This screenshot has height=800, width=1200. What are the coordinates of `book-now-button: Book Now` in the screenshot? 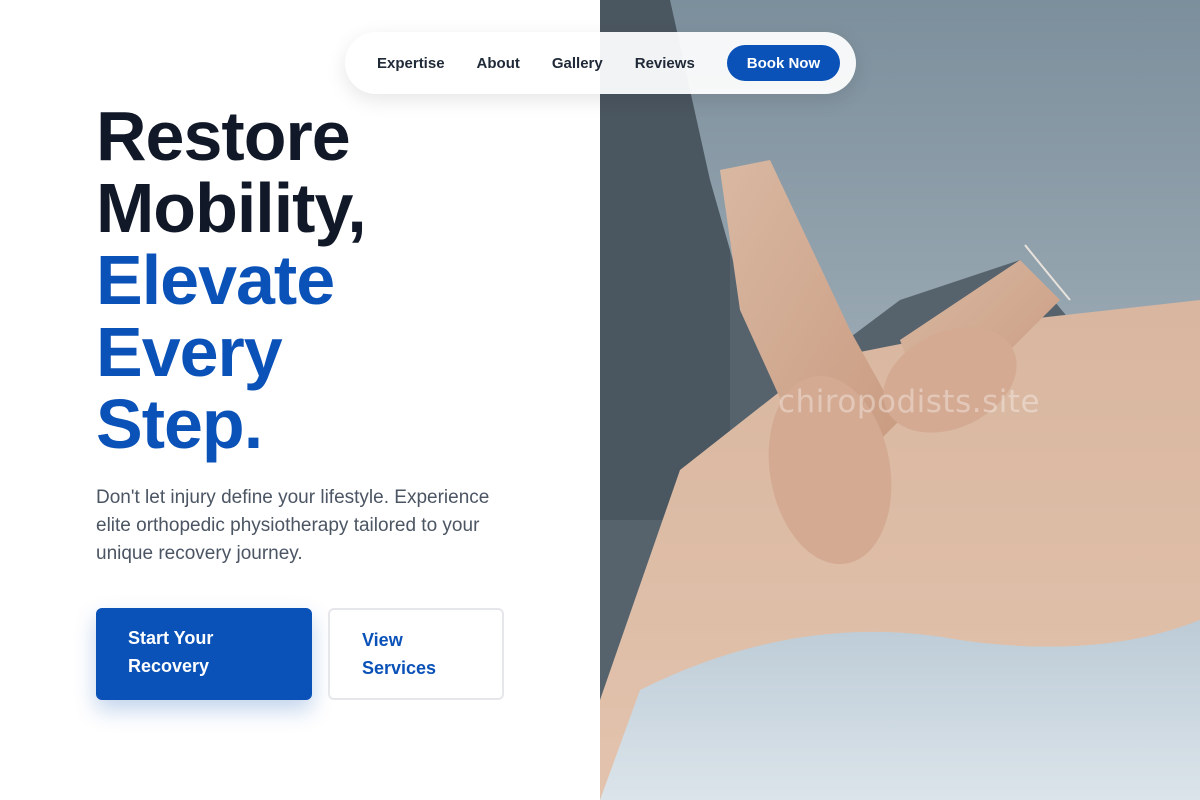 It's located at (783, 63).